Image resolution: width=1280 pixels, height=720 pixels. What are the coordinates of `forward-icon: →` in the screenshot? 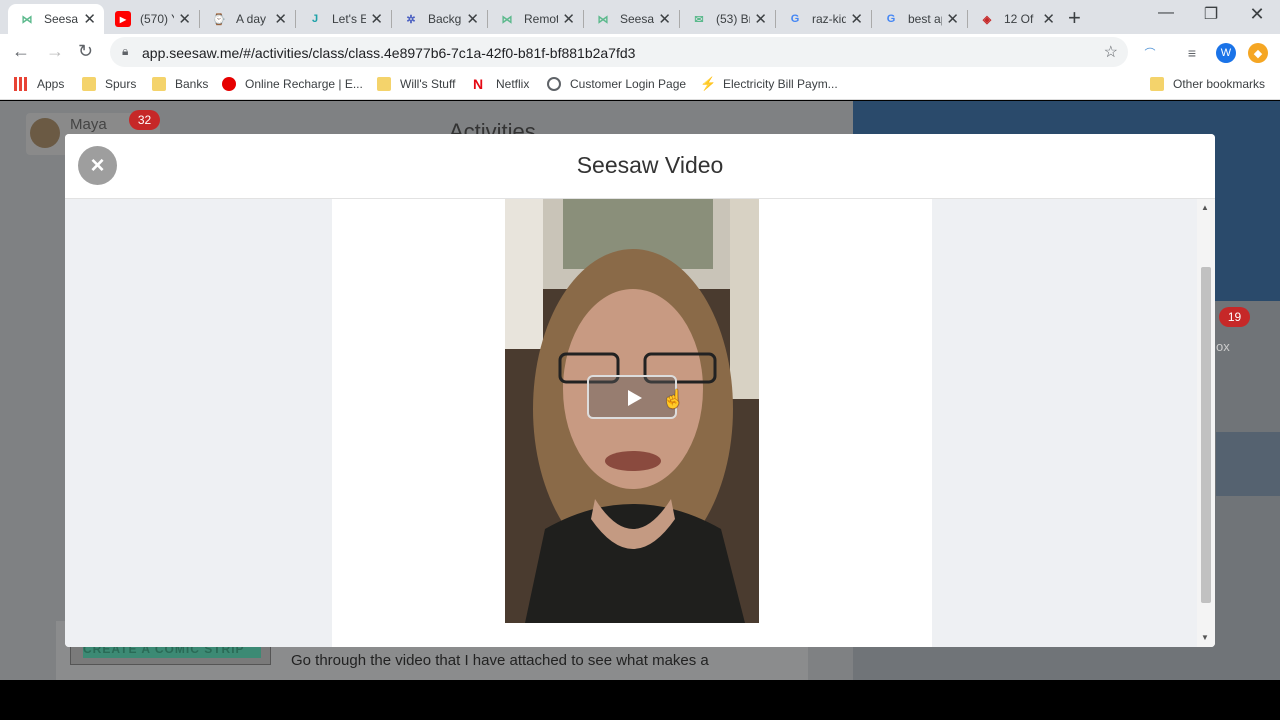 It's located at (55, 51).